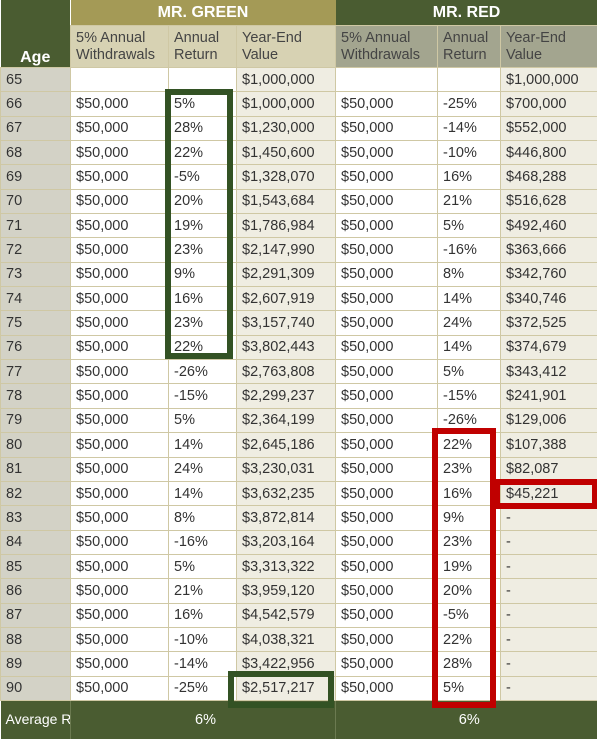 The image size is (597, 740). What do you see at coordinates (286, 177) in the screenshot?
I see `green-value-cell: $1,328,070` at bounding box center [286, 177].